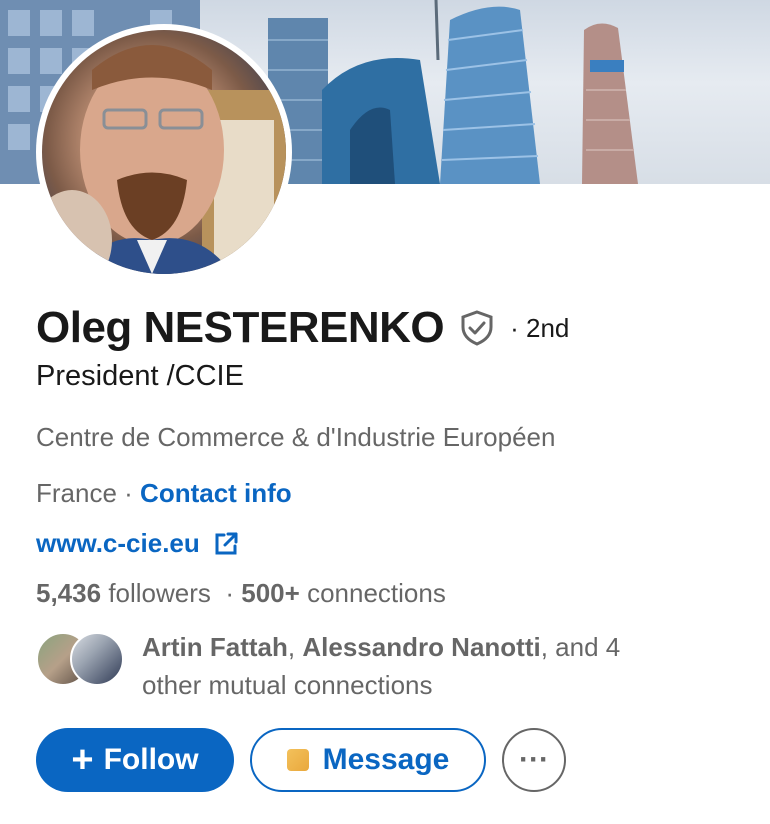 The height and width of the screenshot is (824, 770). Describe the element at coordinates (216, 493) in the screenshot. I see `contact-info-link: Contact info` at that location.